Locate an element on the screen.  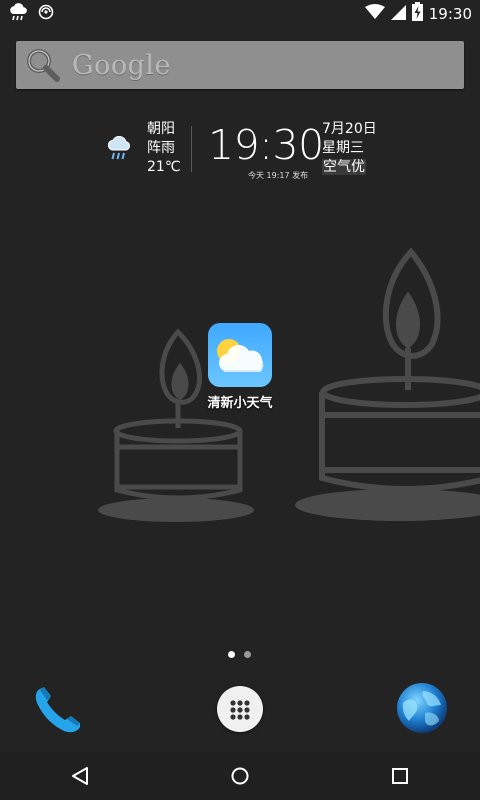
google-search-bar: Google is located at coordinates (240, 65).